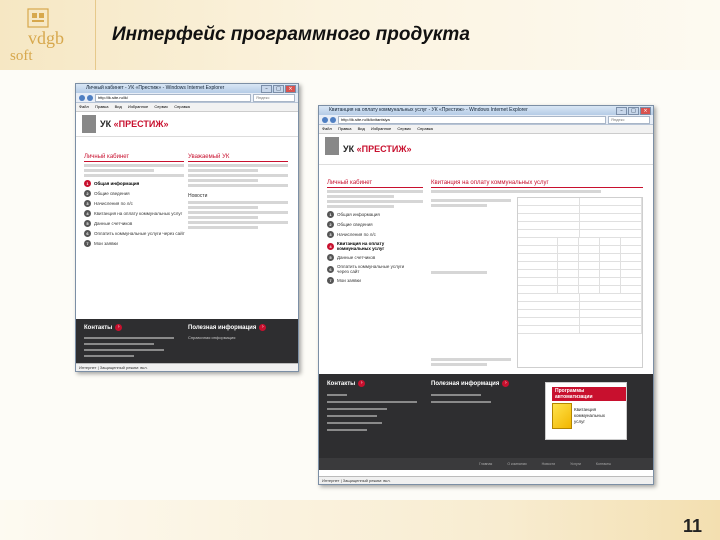 This screenshot has width=720, height=540. I want to click on footer-nav-item: Контакты, so click(603, 464).